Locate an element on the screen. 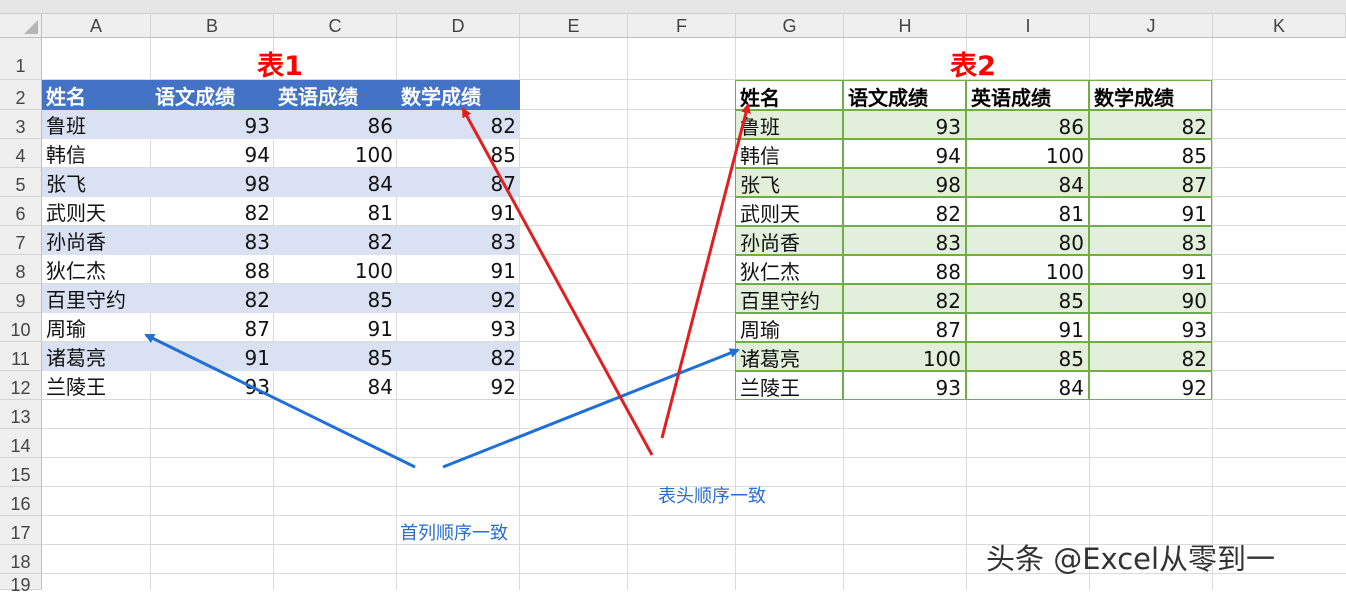  first-column-note: 首列顺序一致 is located at coordinates (454, 533).